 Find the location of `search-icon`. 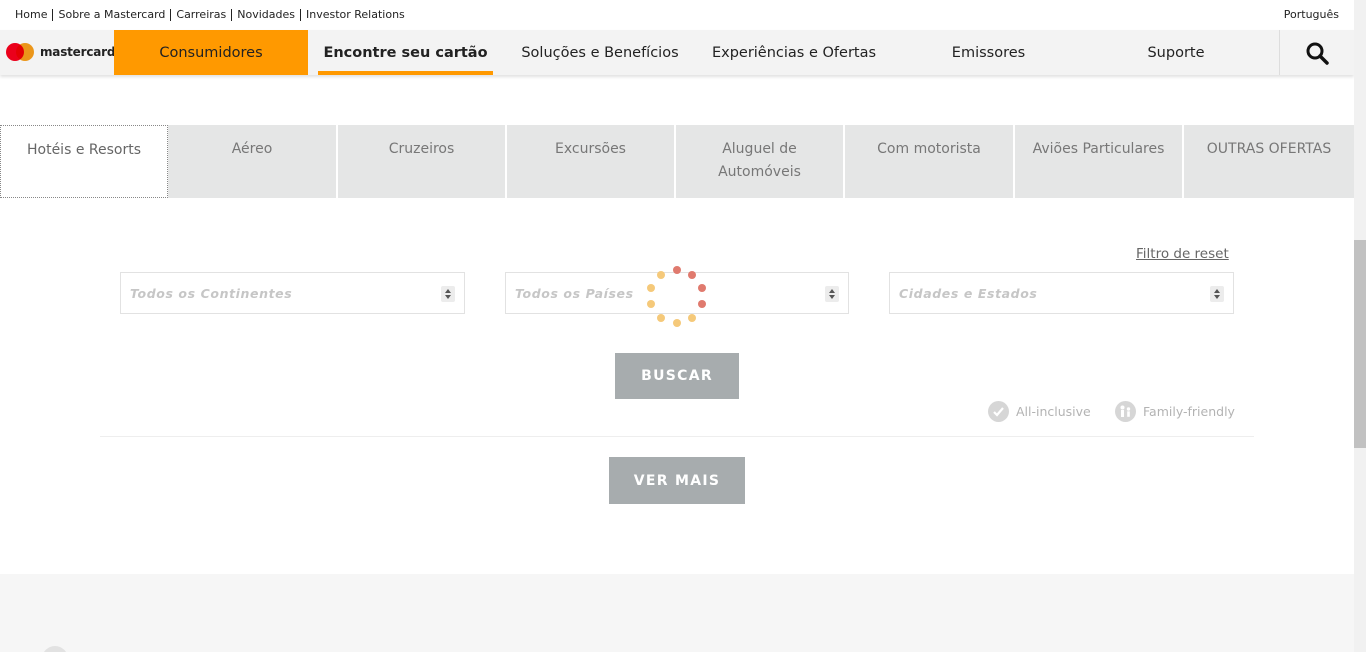

search-icon is located at coordinates (1317, 53).